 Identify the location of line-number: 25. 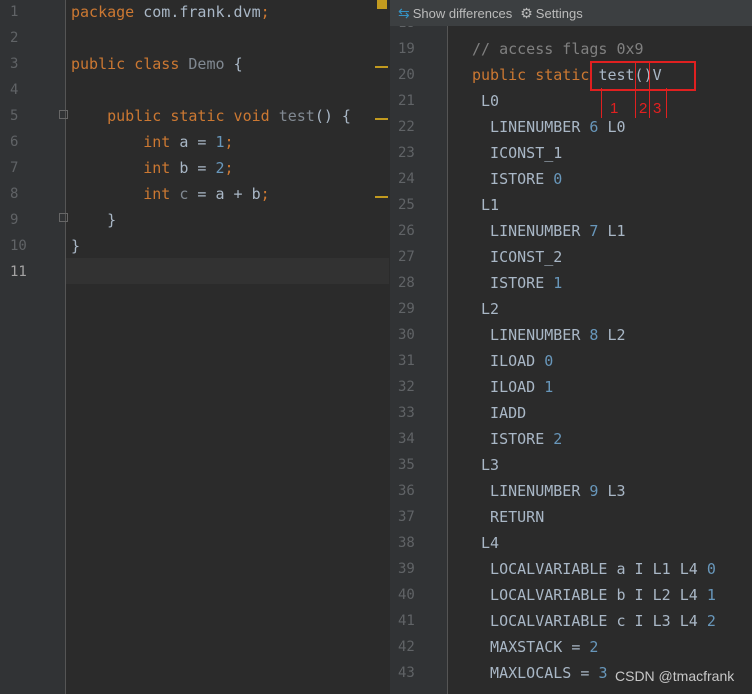
(406, 205).